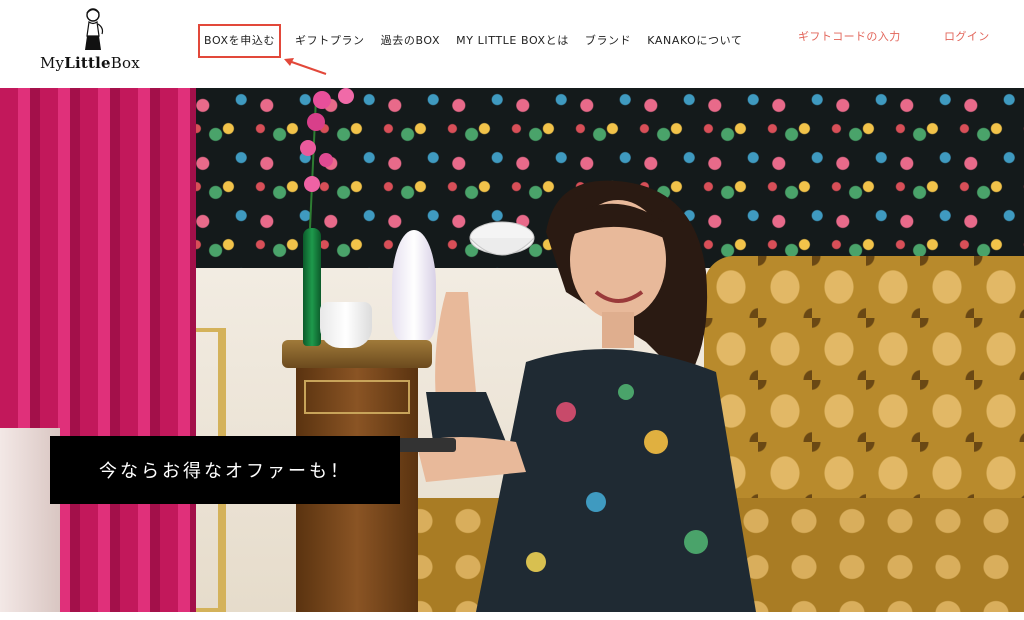  I want to click on creamer-image, so click(346, 325).